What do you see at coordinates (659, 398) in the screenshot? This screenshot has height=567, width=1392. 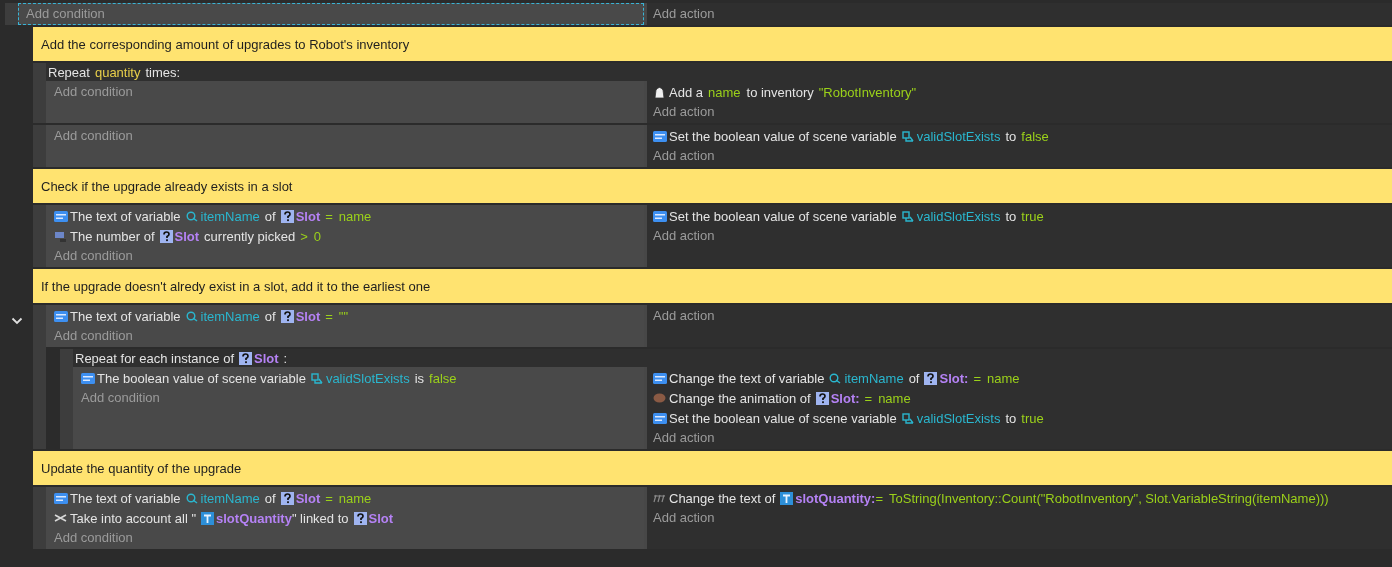 I see `sprite-icon` at bounding box center [659, 398].